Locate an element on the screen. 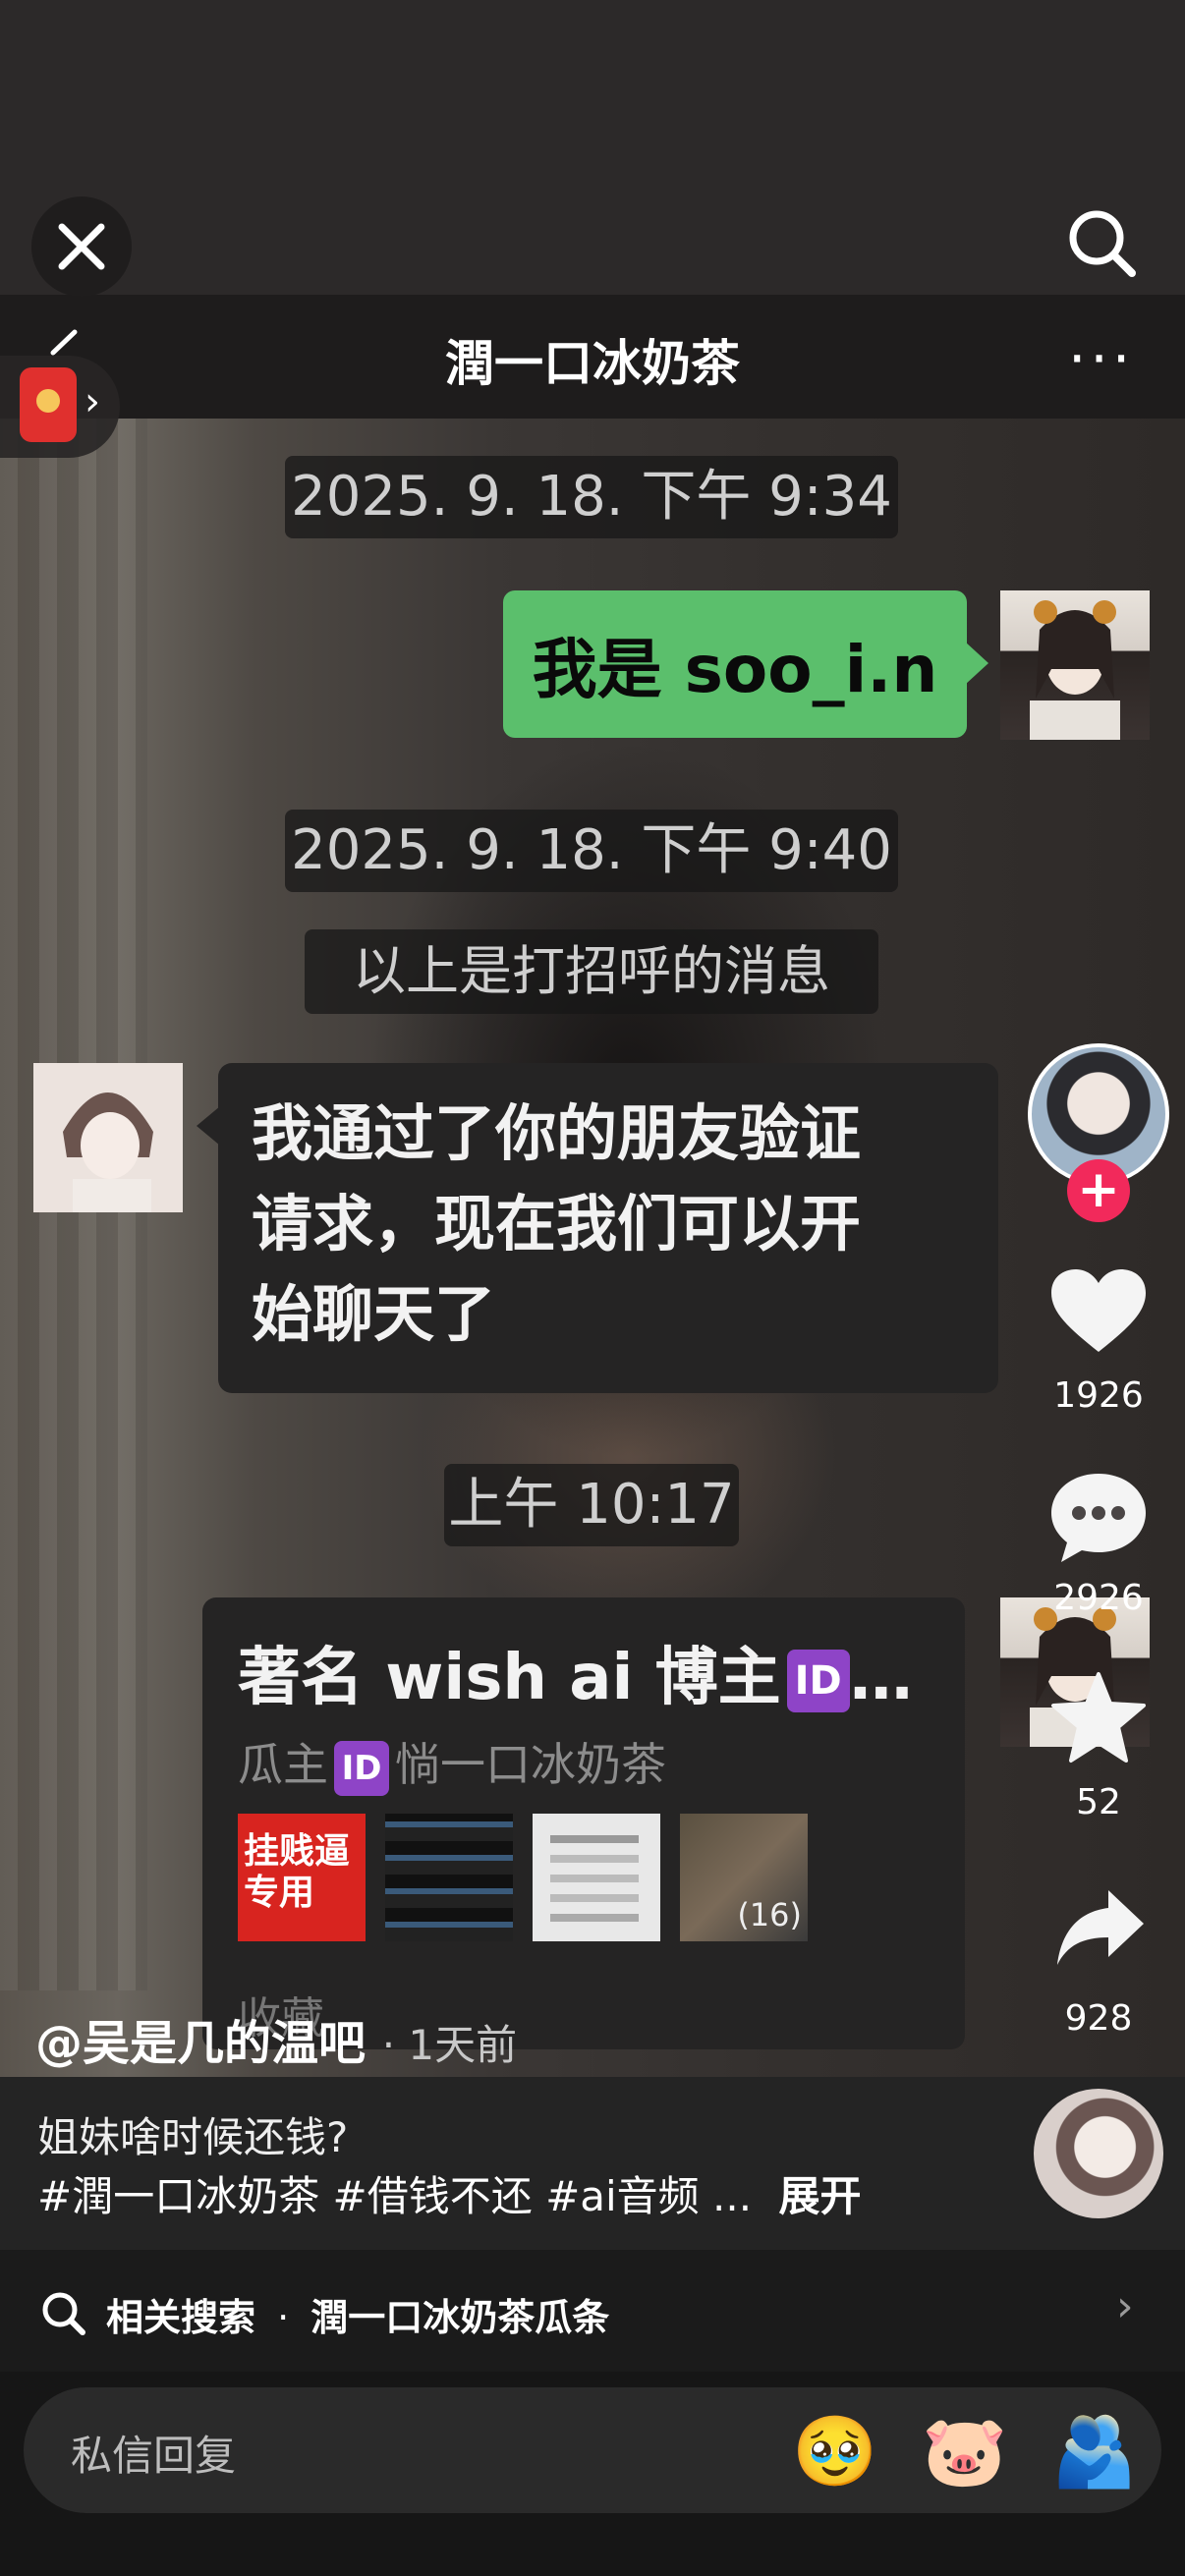  related-search-query: 潤一口冰奶茶瓜条 is located at coordinates (460, 2317).